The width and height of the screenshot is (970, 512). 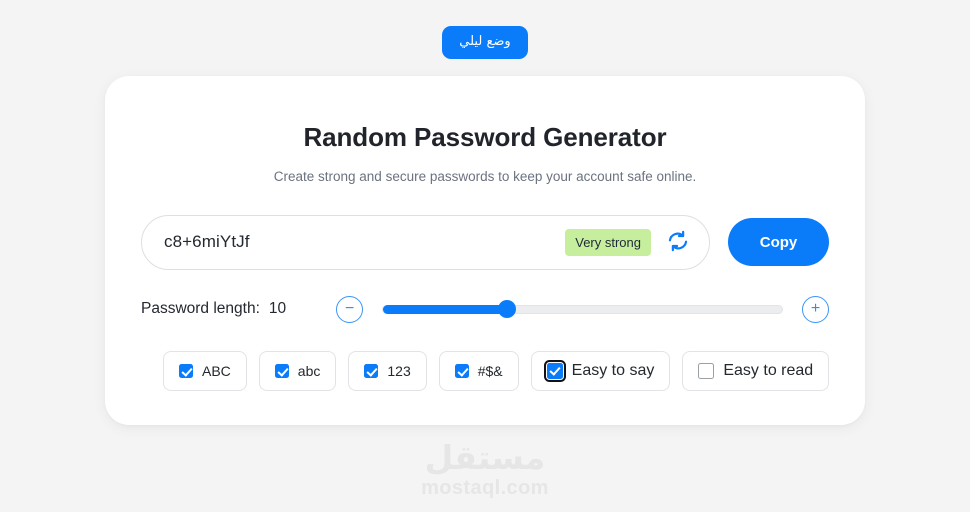 I want to click on watermark-latin-text: mostaql.com, so click(x=485, y=488).